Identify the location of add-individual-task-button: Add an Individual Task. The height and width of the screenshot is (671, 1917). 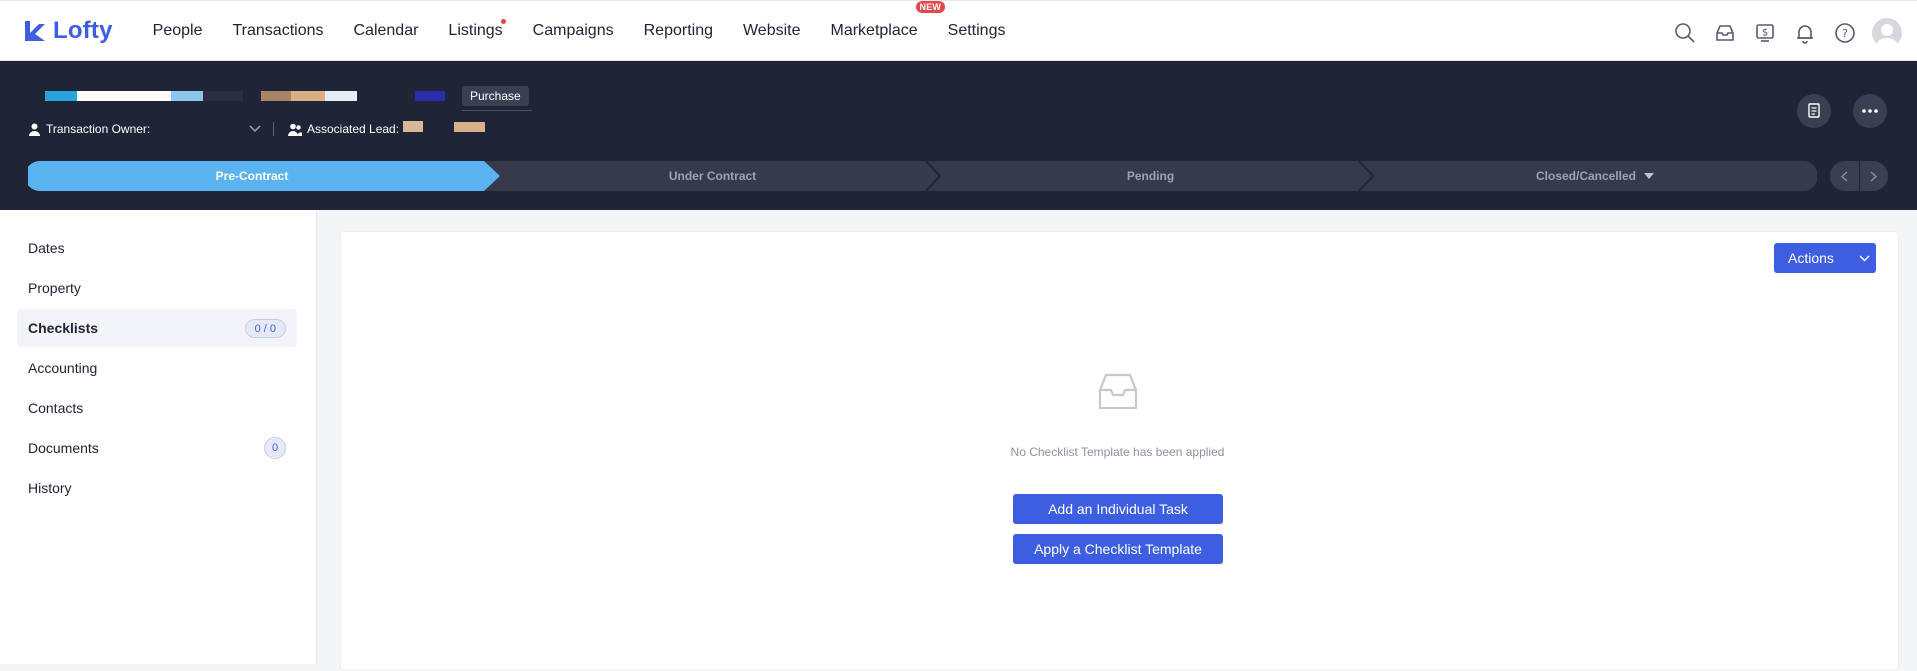
(1118, 509).